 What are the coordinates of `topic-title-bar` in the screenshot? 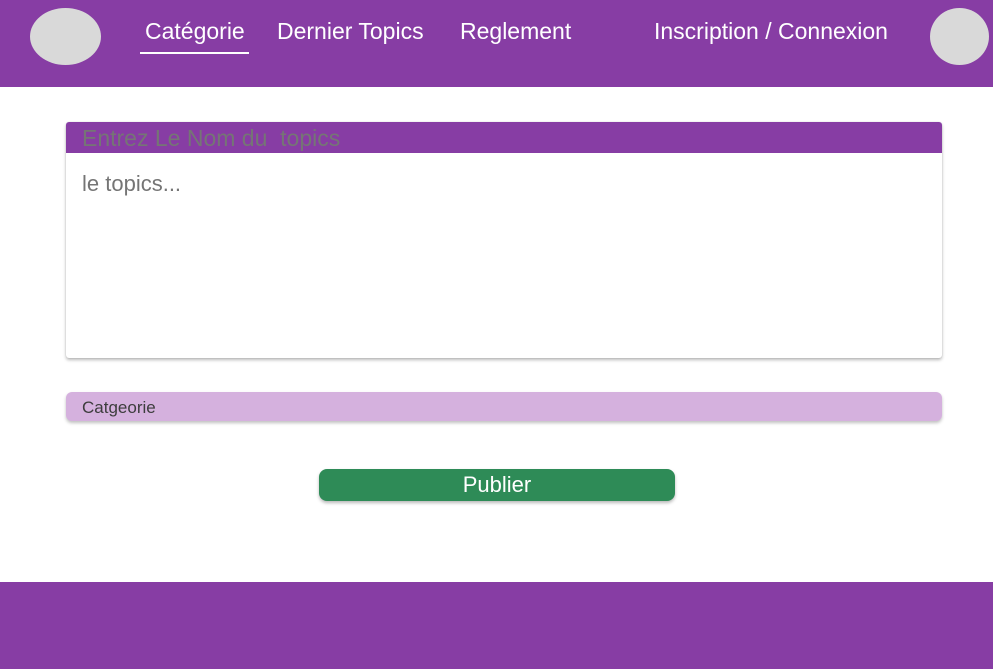 It's located at (504, 137).